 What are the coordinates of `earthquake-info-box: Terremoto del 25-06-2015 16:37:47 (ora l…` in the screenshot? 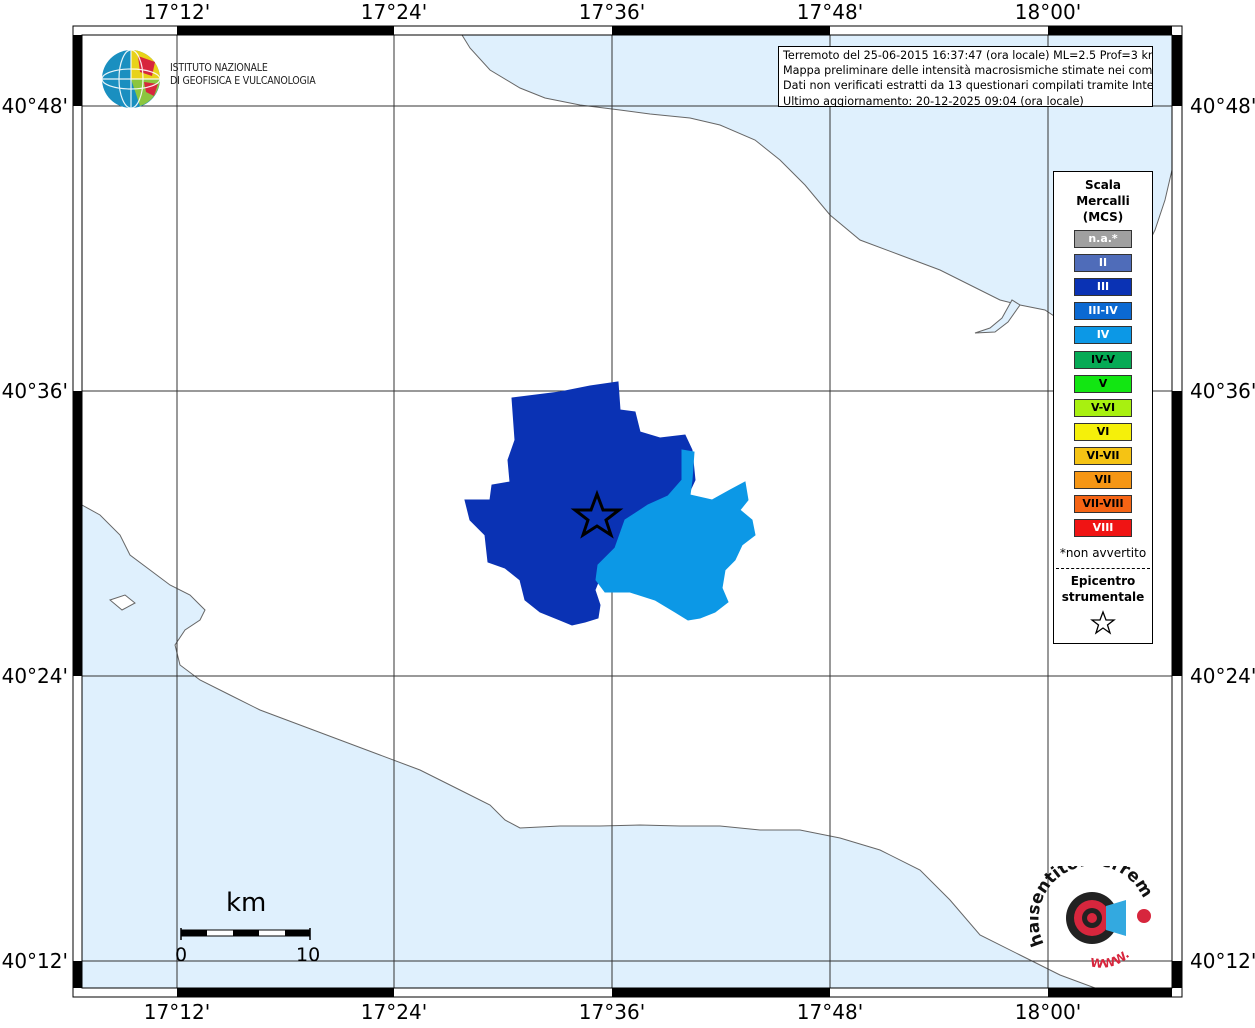 It's located at (965, 76).